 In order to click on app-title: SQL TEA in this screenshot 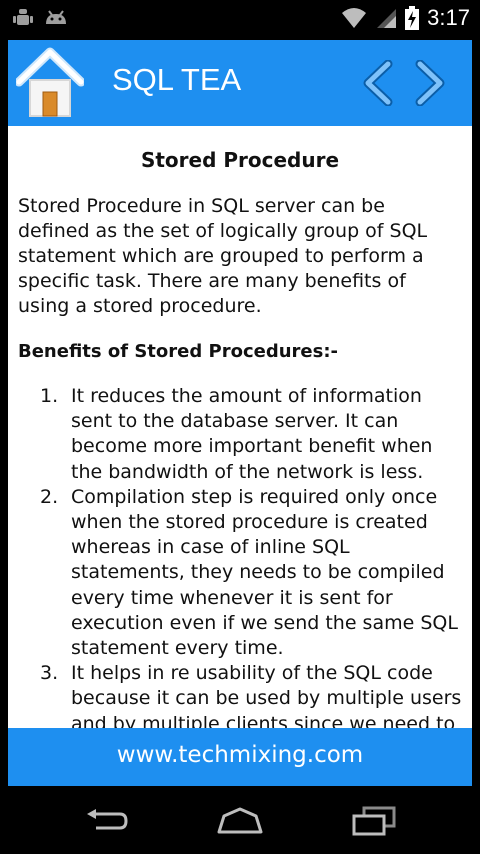, I will do `click(177, 79)`.